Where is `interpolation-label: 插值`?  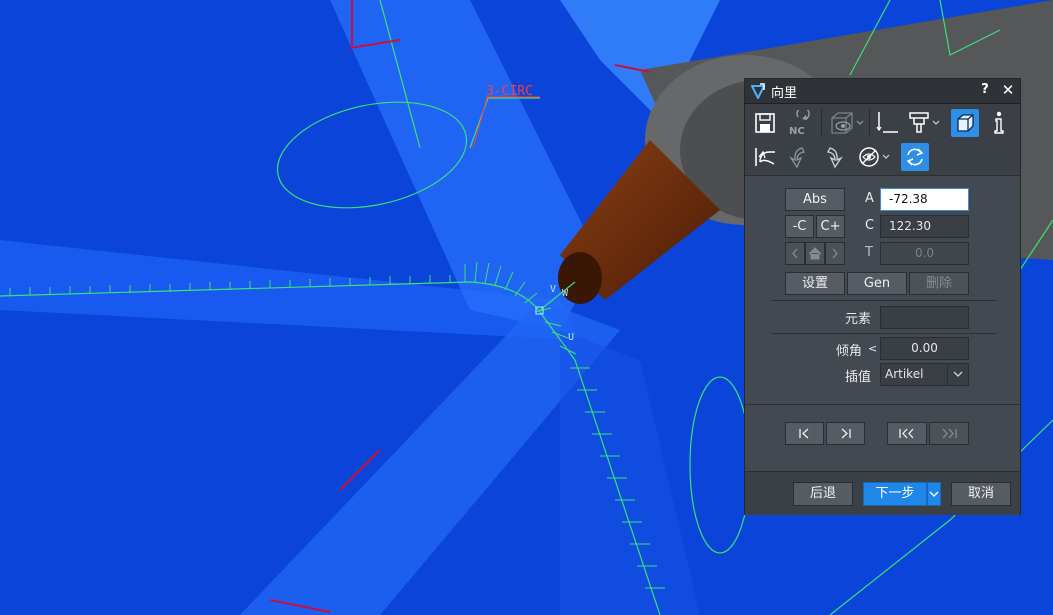
interpolation-label: 插值 is located at coordinates (858, 377).